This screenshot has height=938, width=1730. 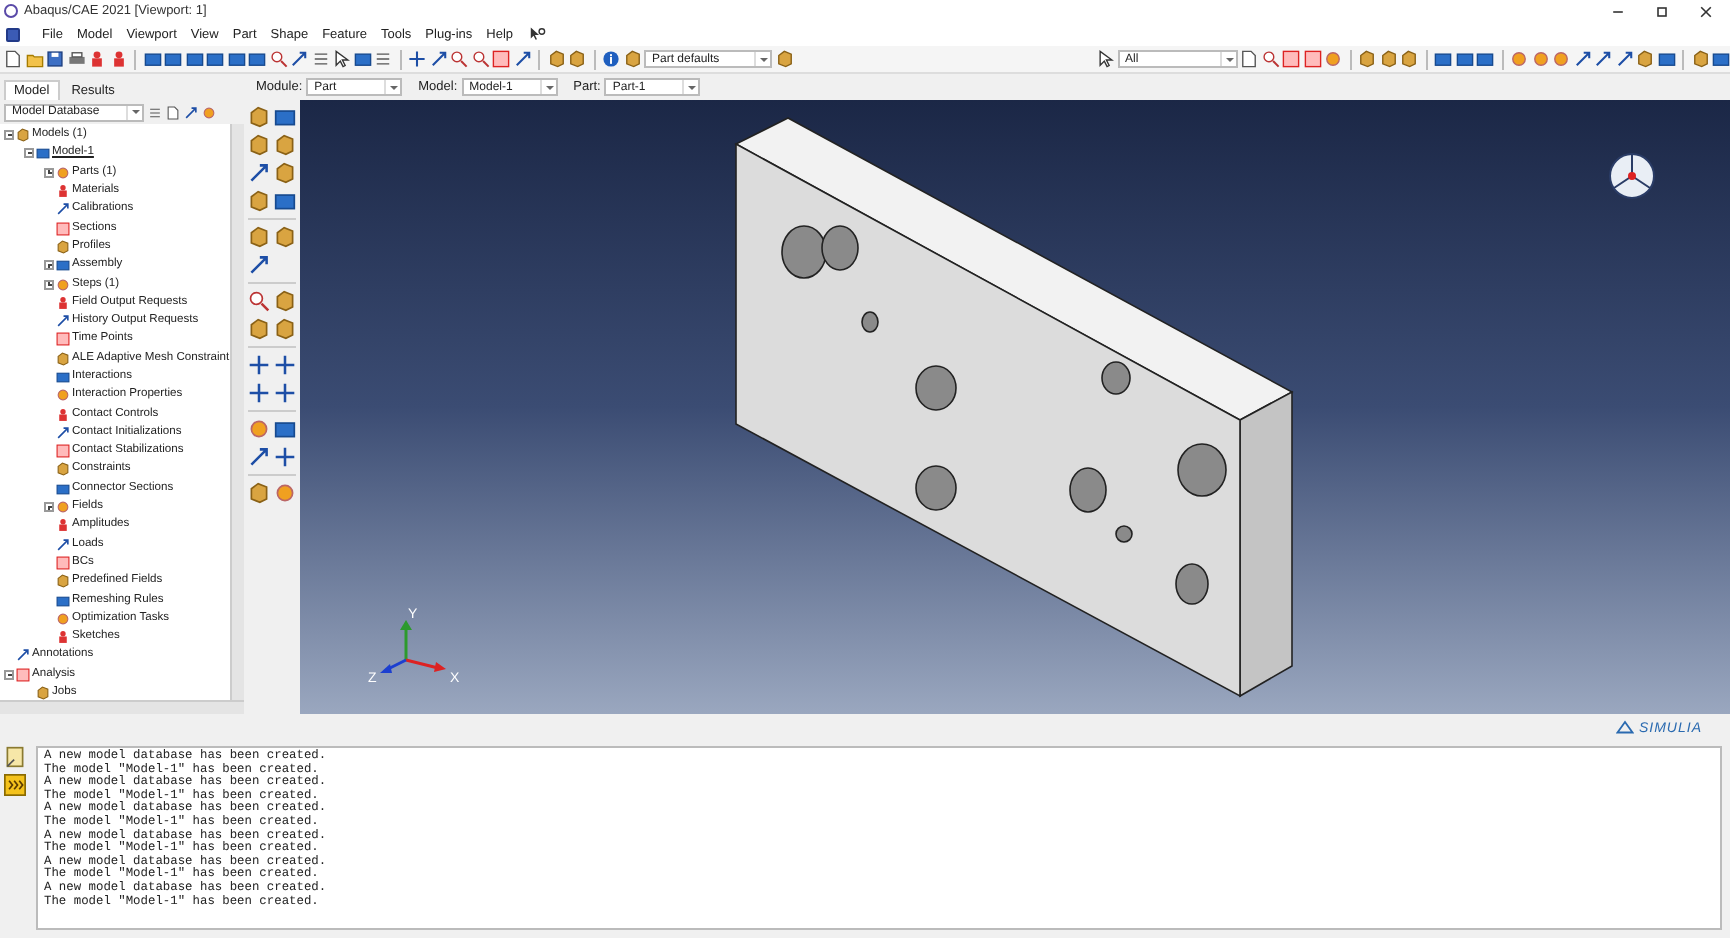 What do you see at coordinates (76, 59) in the screenshot?
I see `print-icon` at bounding box center [76, 59].